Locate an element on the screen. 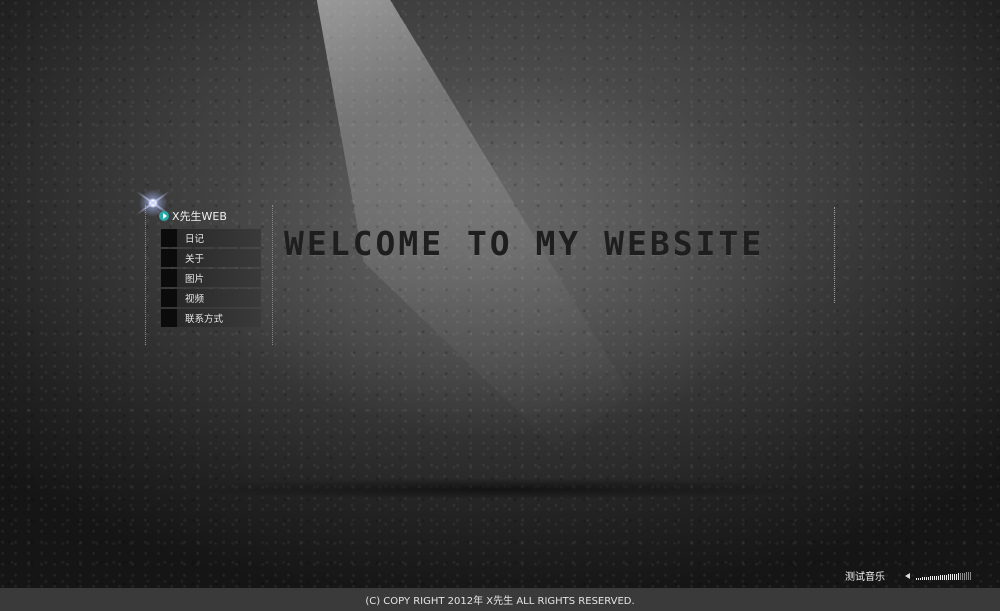 The width and height of the screenshot is (1000, 611). menu-rail-left is located at coordinates (145, 275).